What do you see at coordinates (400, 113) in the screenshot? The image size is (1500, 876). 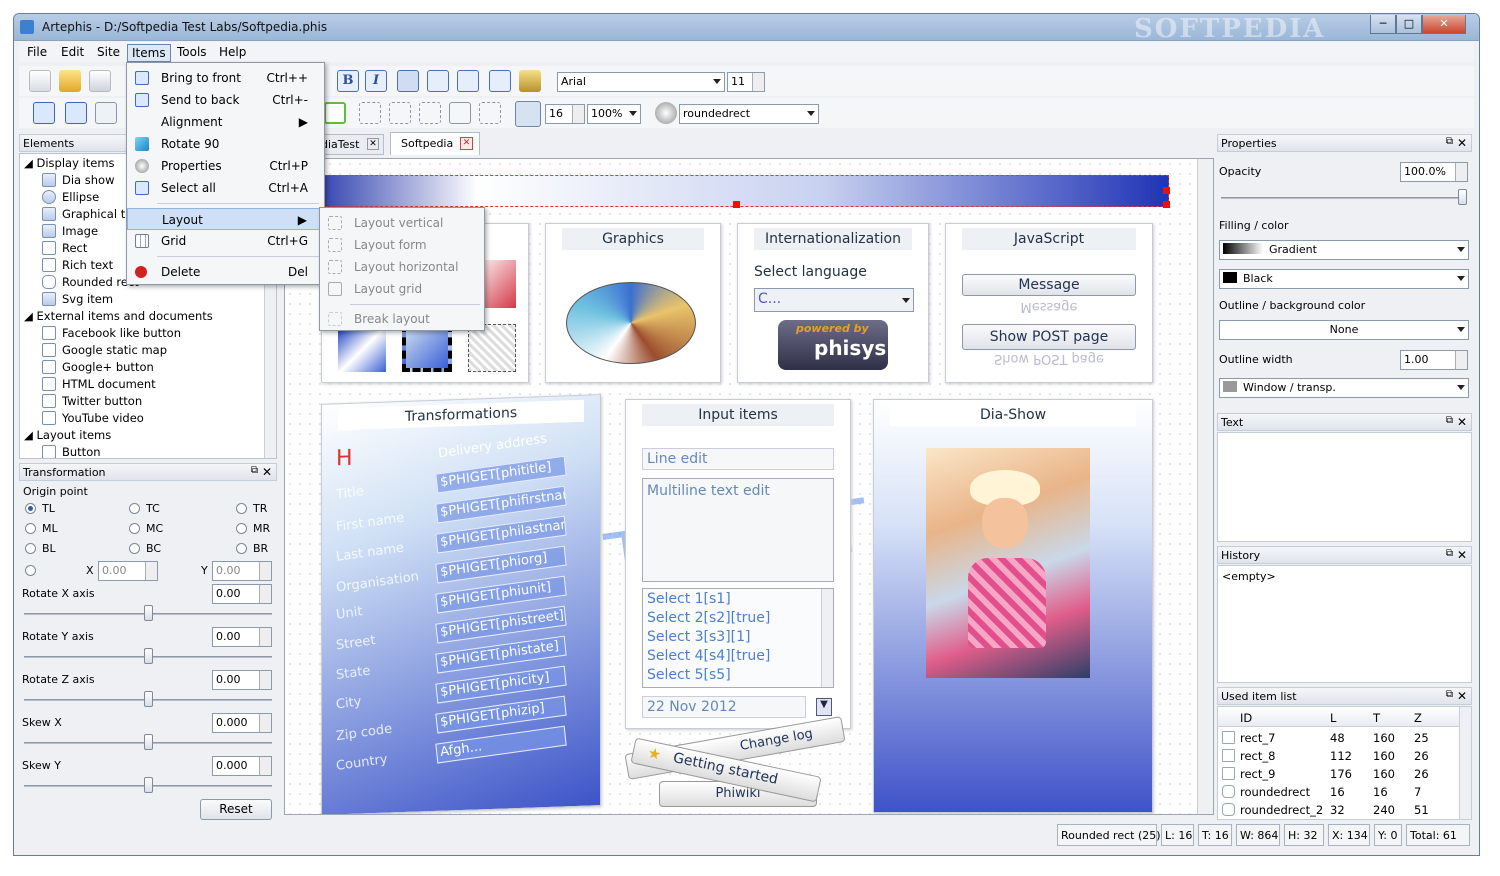 I see `layout-form-icon` at bounding box center [400, 113].